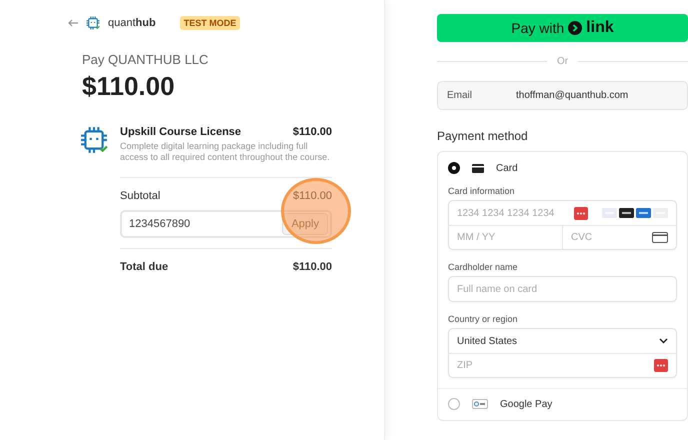  What do you see at coordinates (132, 23) in the screenshot?
I see `logo: quanthub` at bounding box center [132, 23].